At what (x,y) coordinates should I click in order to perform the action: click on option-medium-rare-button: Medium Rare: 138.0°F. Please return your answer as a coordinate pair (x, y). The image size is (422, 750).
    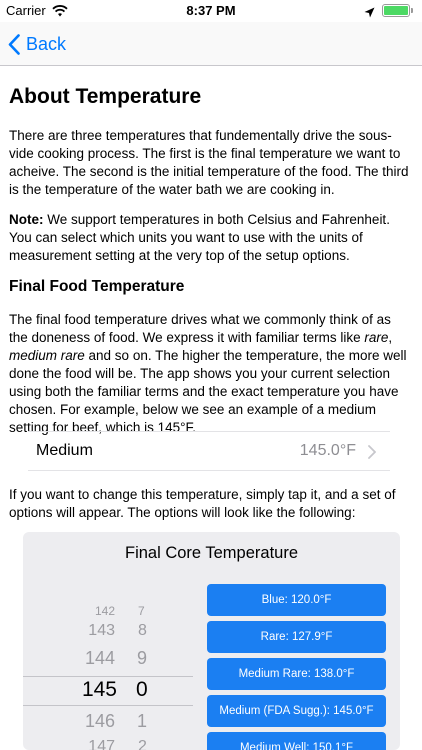
    Looking at the image, I should click on (296, 674).